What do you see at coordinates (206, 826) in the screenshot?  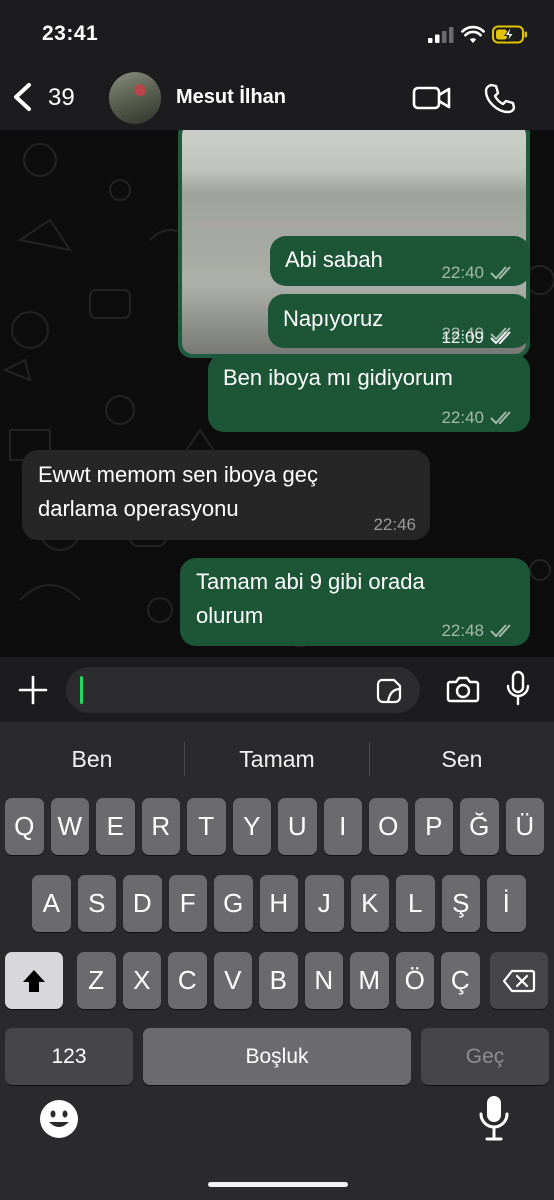 I see `letter-key: T` at bounding box center [206, 826].